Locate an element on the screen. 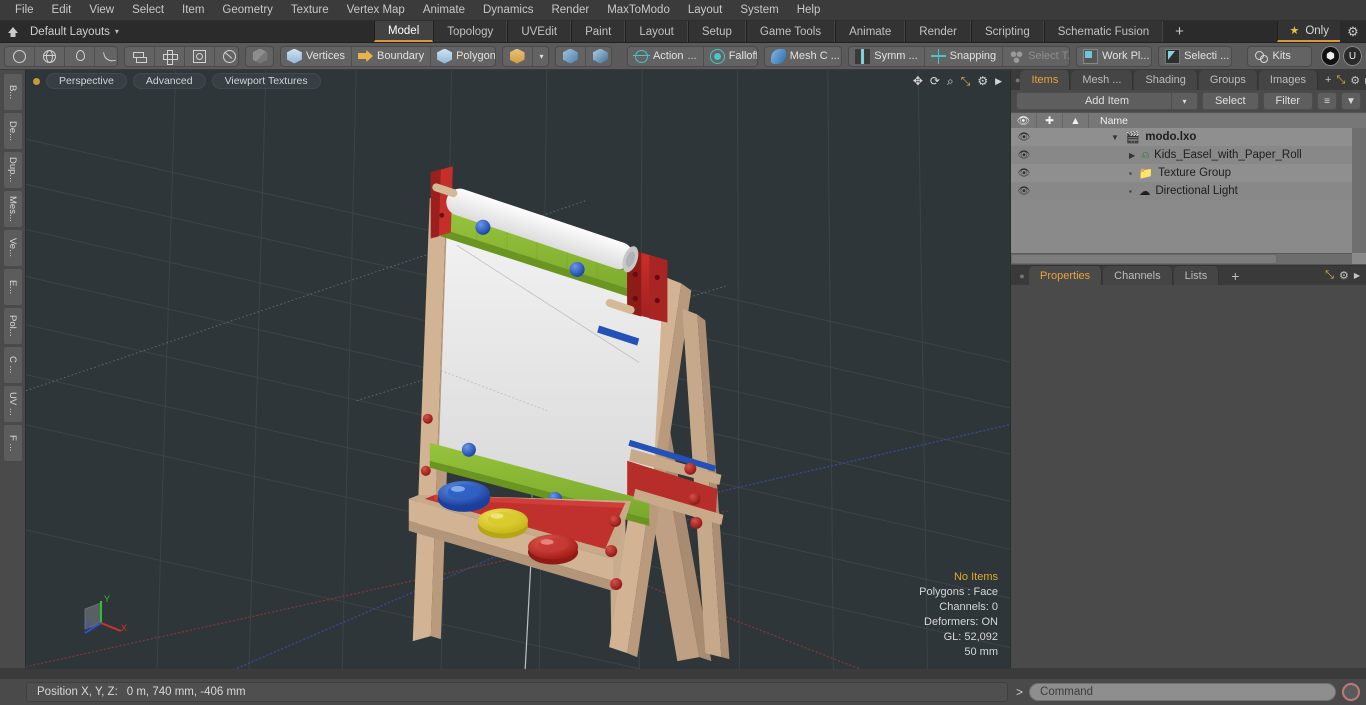 Image resolution: width=1366 pixels, height=705 pixels. viewport-perspective-button: Perspective is located at coordinates (86, 81).